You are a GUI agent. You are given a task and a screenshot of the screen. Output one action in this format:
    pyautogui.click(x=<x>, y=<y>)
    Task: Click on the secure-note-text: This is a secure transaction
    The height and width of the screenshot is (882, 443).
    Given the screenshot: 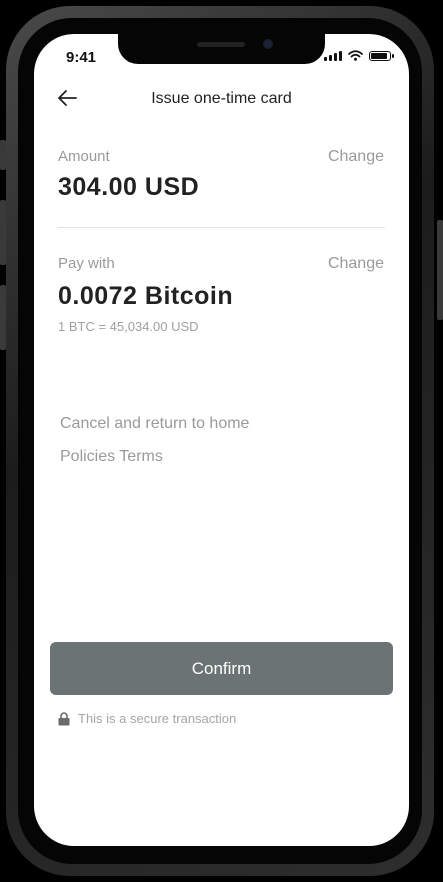 What is the action you would take?
    pyautogui.click(x=157, y=718)
    